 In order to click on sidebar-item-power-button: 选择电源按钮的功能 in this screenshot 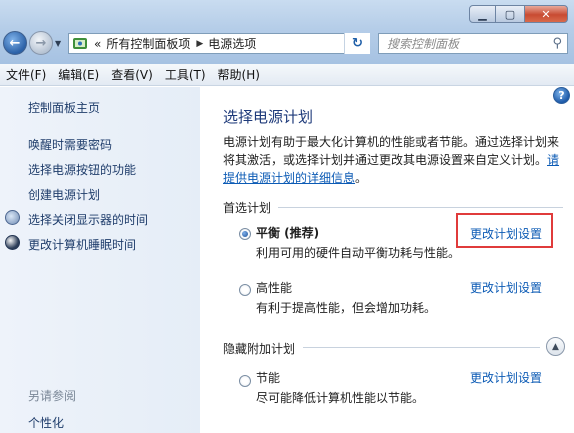, I will do `click(82, 169)`.